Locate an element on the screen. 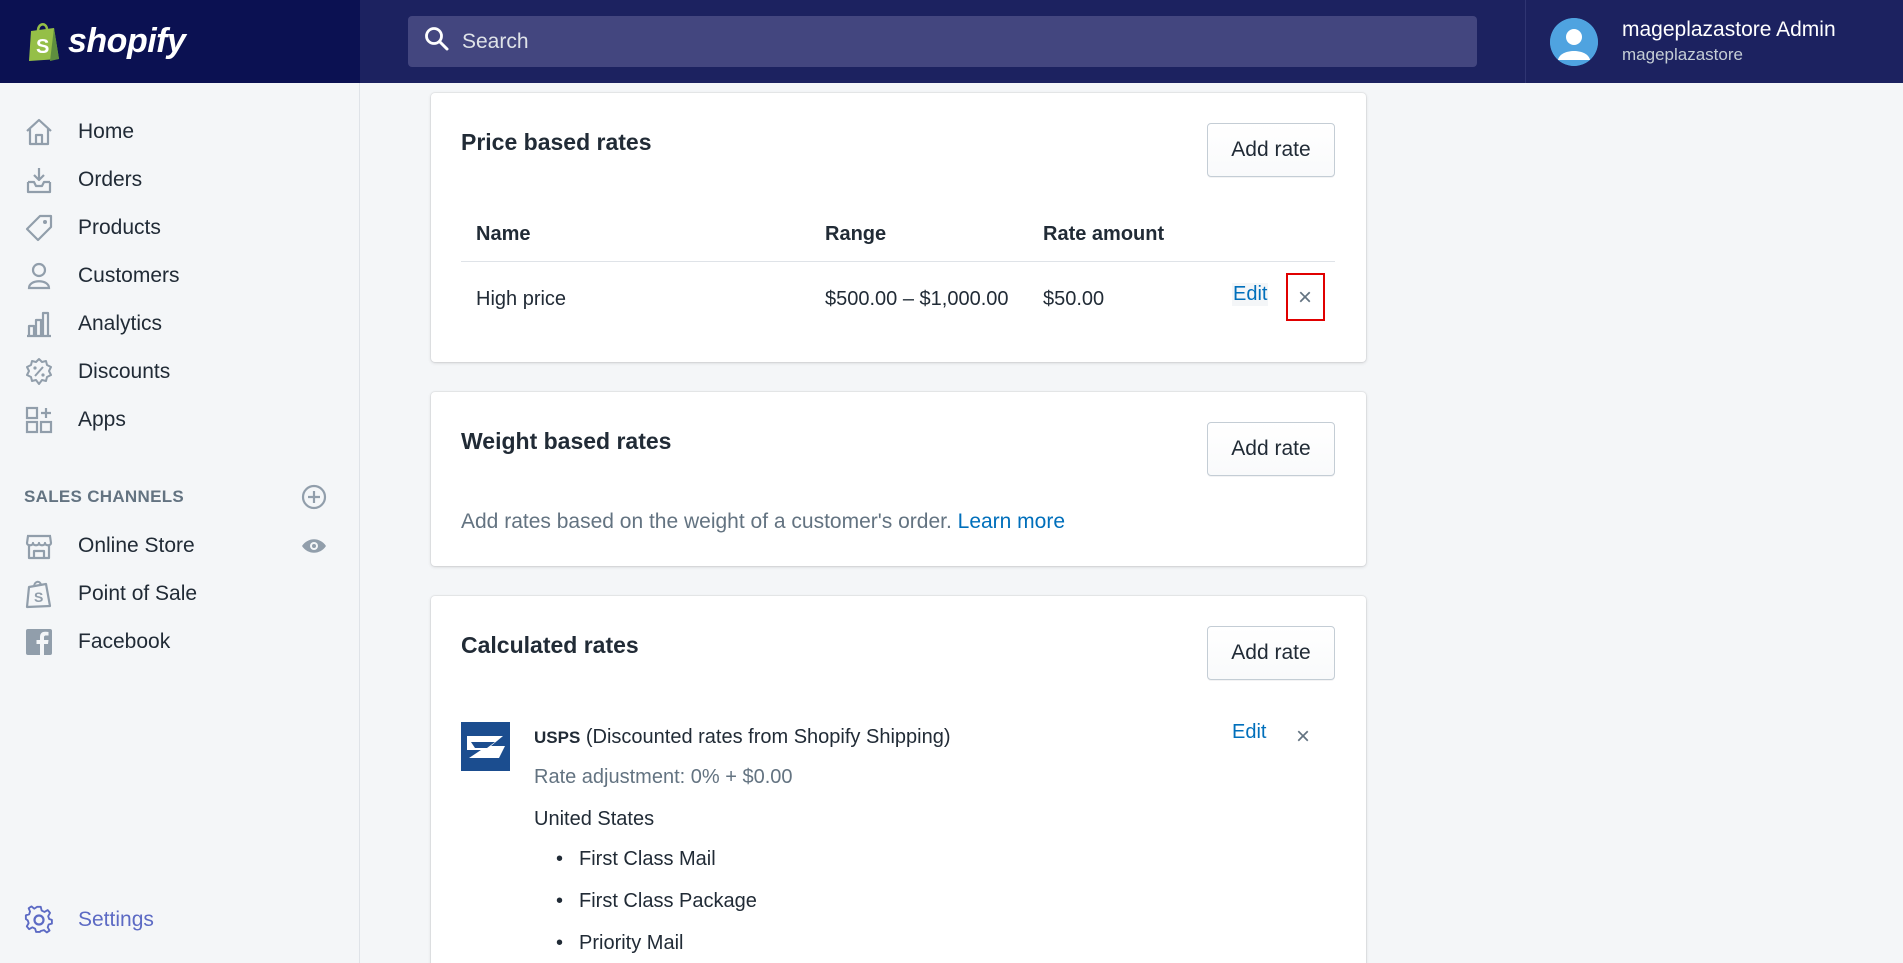  sidebar-item-label: Settings is located at coordinates (116, 919).